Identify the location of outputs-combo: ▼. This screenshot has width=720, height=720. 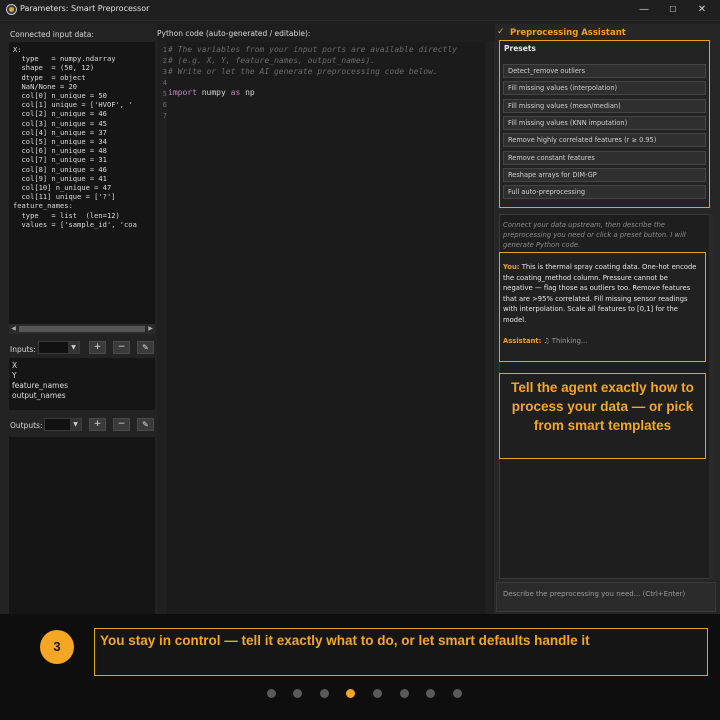
(63, 424).